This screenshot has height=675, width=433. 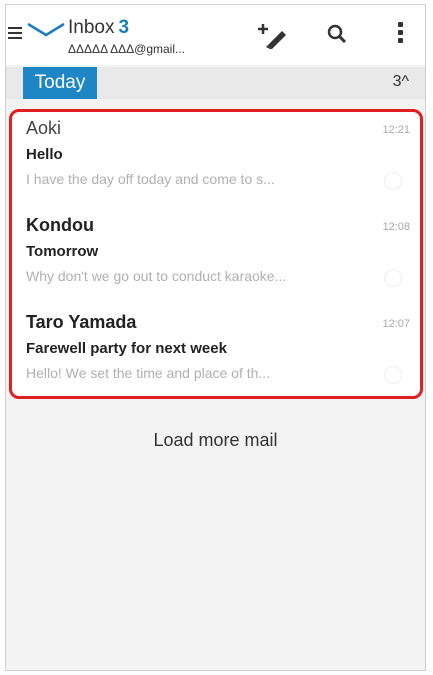 I want to click on section-label: Today, so click(x=60, y=83).